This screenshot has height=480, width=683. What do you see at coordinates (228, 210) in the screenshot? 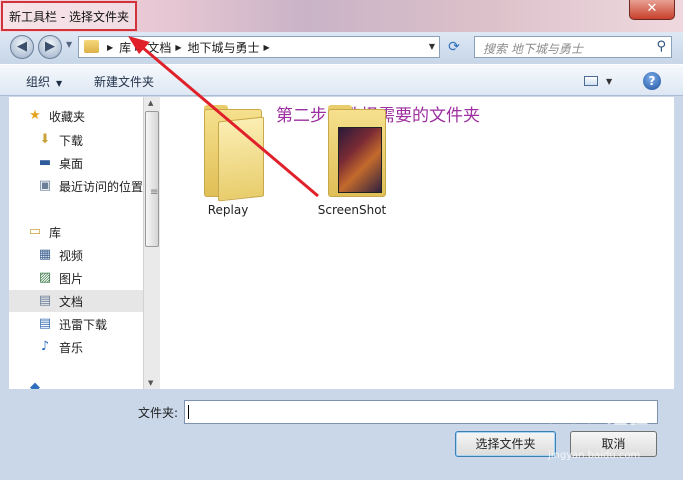
I see `folder-name: Replay` at bounding box center [228, 210].